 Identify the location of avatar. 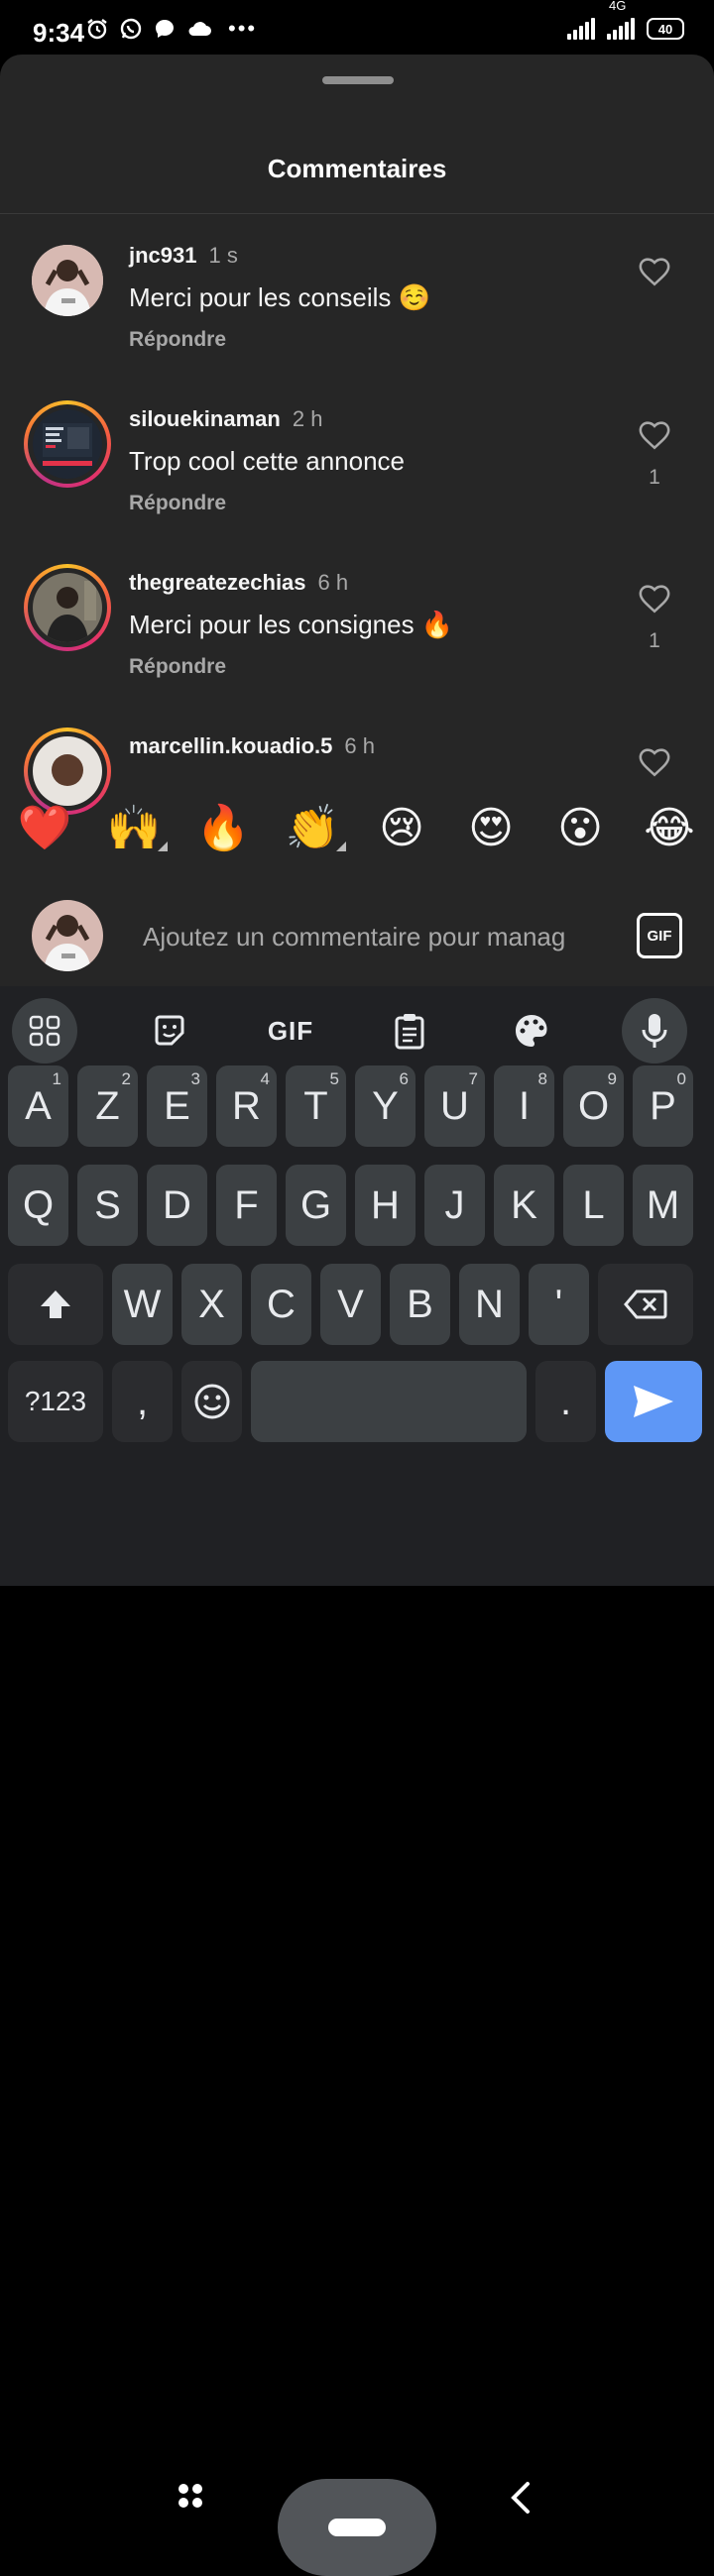
(67, 280).